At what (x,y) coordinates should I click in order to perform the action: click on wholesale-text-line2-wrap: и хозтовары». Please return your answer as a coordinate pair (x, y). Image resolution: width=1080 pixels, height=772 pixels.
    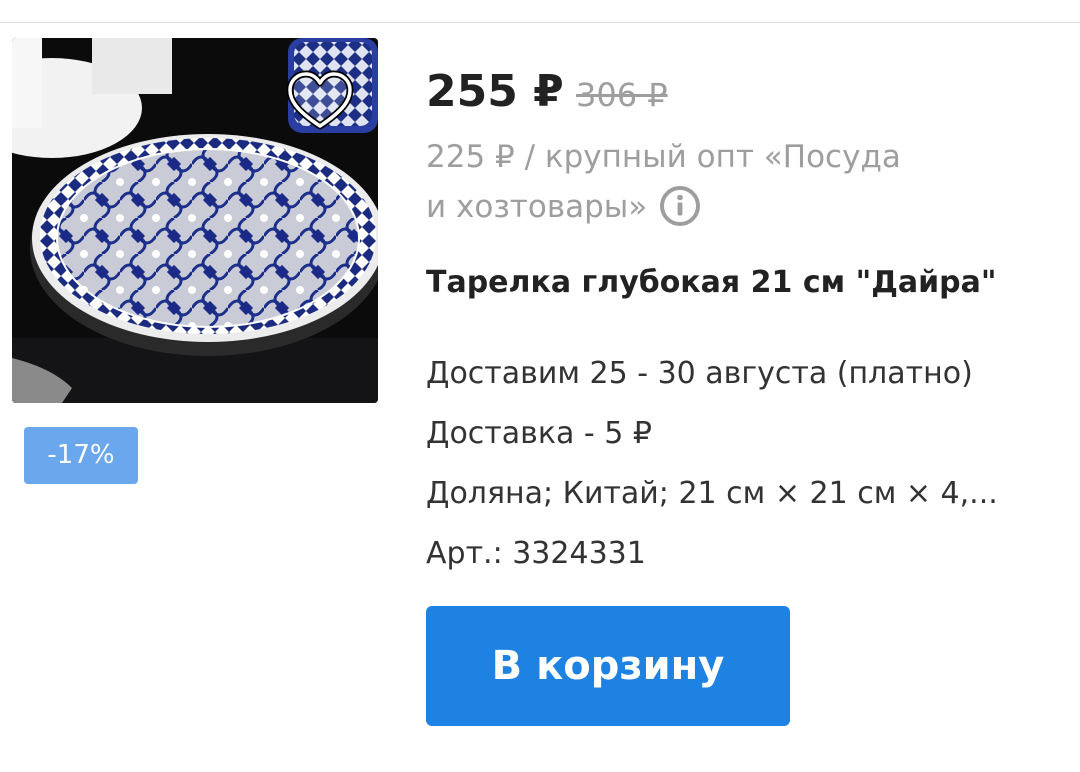
    Looking at the image, I should click on (706, 207).